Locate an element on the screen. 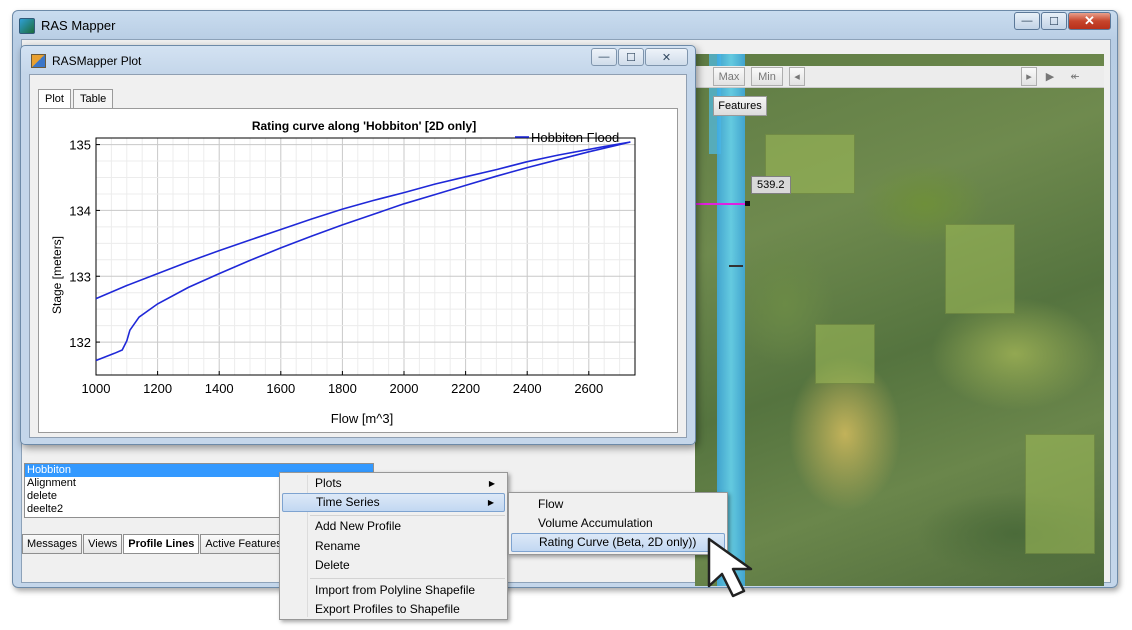 The image size is (1132, 630). app-icon is located at coordinates (27, 26).